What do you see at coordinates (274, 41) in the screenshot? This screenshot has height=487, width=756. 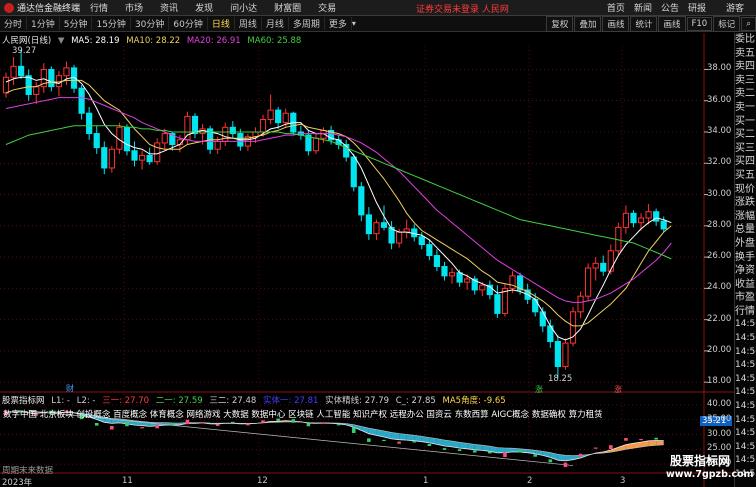 I see `ma60-label: MA60: 25.88` at bounding box center [274, 41].